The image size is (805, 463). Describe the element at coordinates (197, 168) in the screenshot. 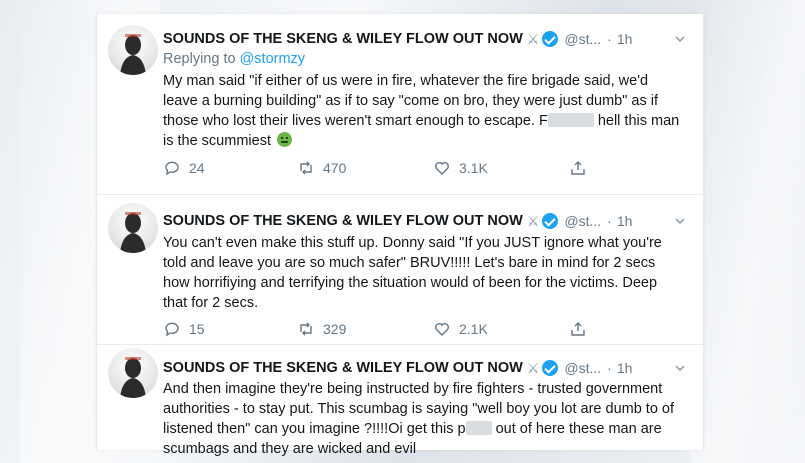

I see `reply-count: 24` at that location.